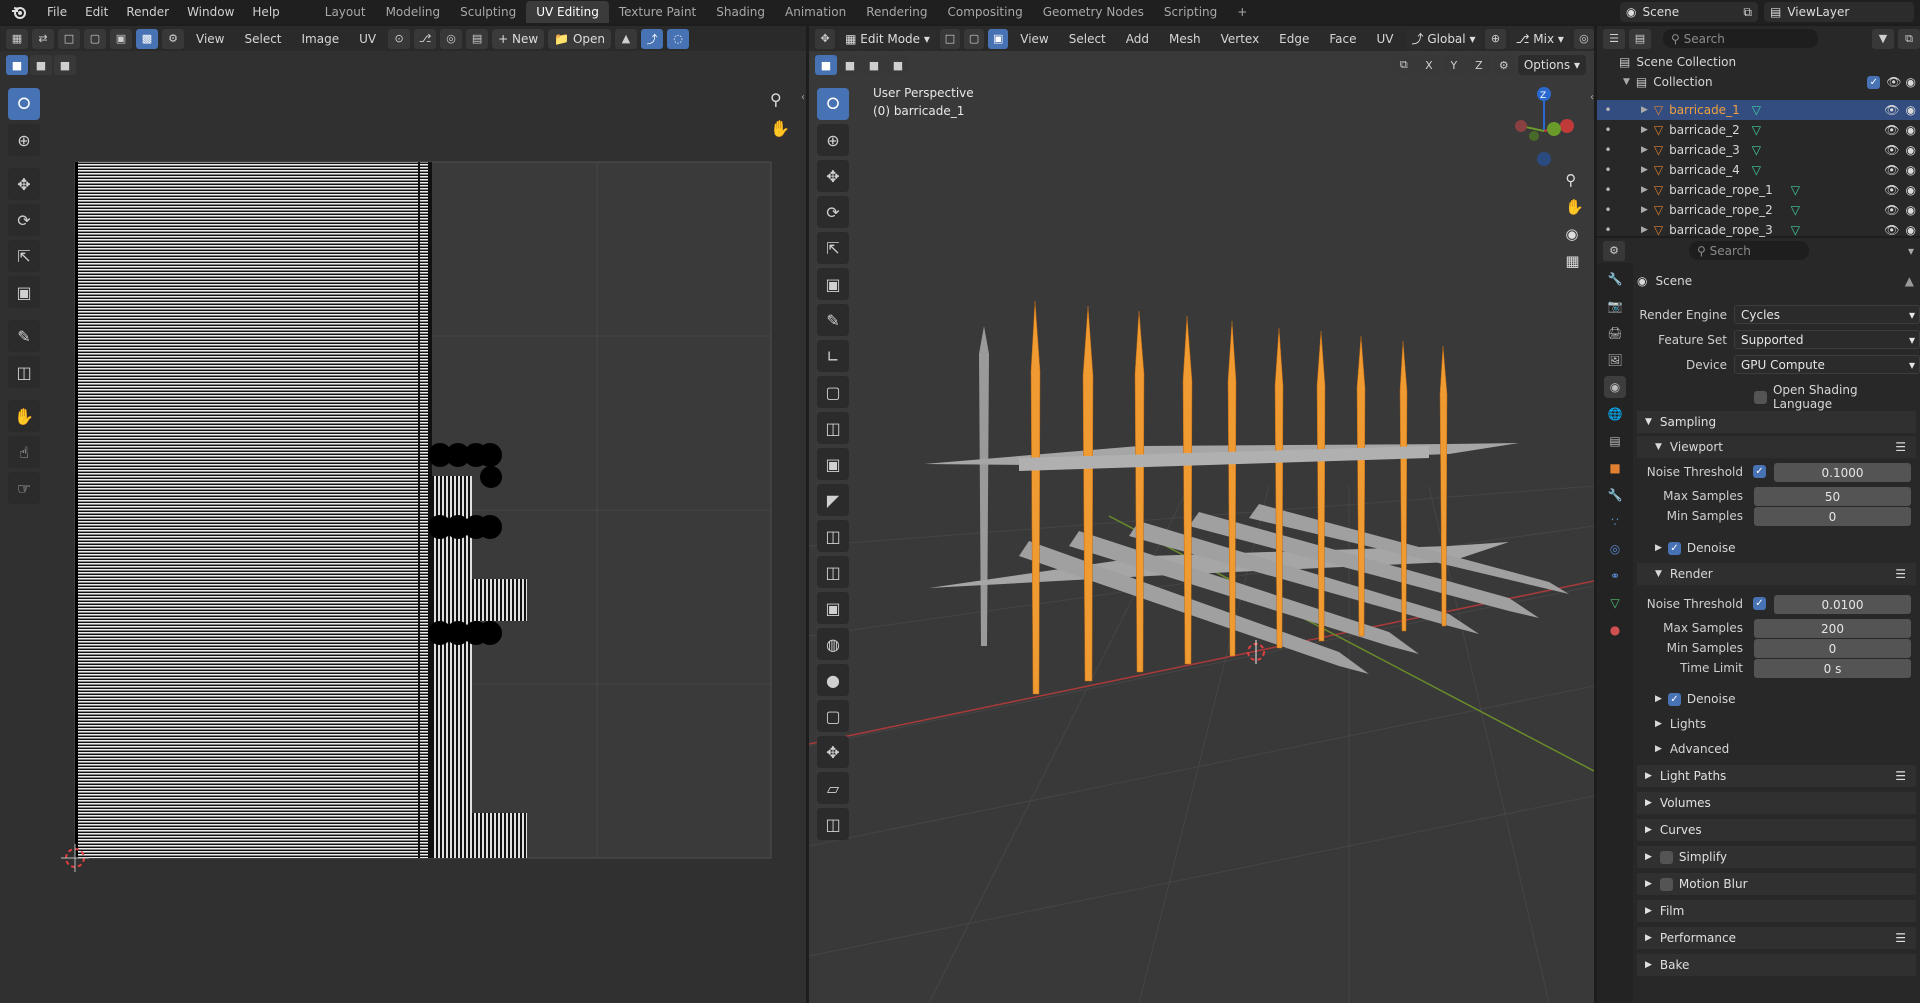 This screenshot has width=1920, height=1003. What do you see at coordinates (1640, 38) in the screenshot?
I see `display-mode-icon: ▤` at bounding box center [1640, 38].